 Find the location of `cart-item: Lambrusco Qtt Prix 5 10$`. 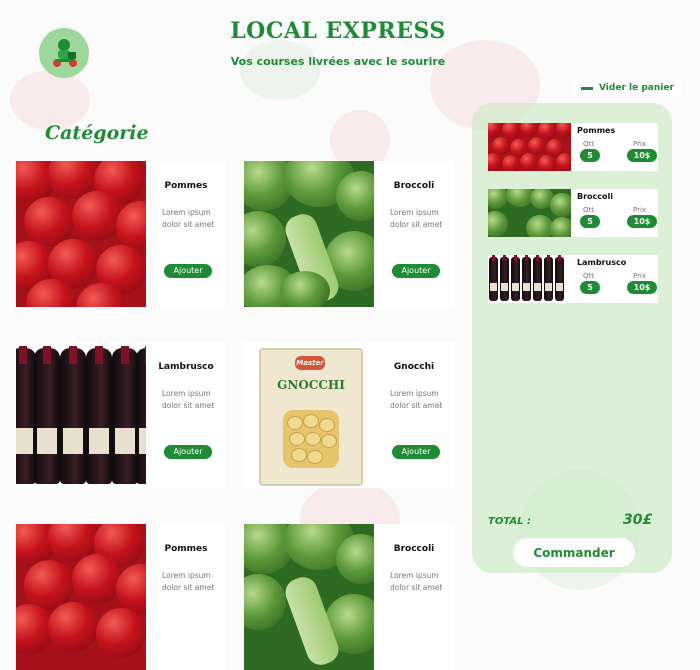

cart-item: Lambrusco Qtt Prix 5 10$ is located at coordinates (573, 279).